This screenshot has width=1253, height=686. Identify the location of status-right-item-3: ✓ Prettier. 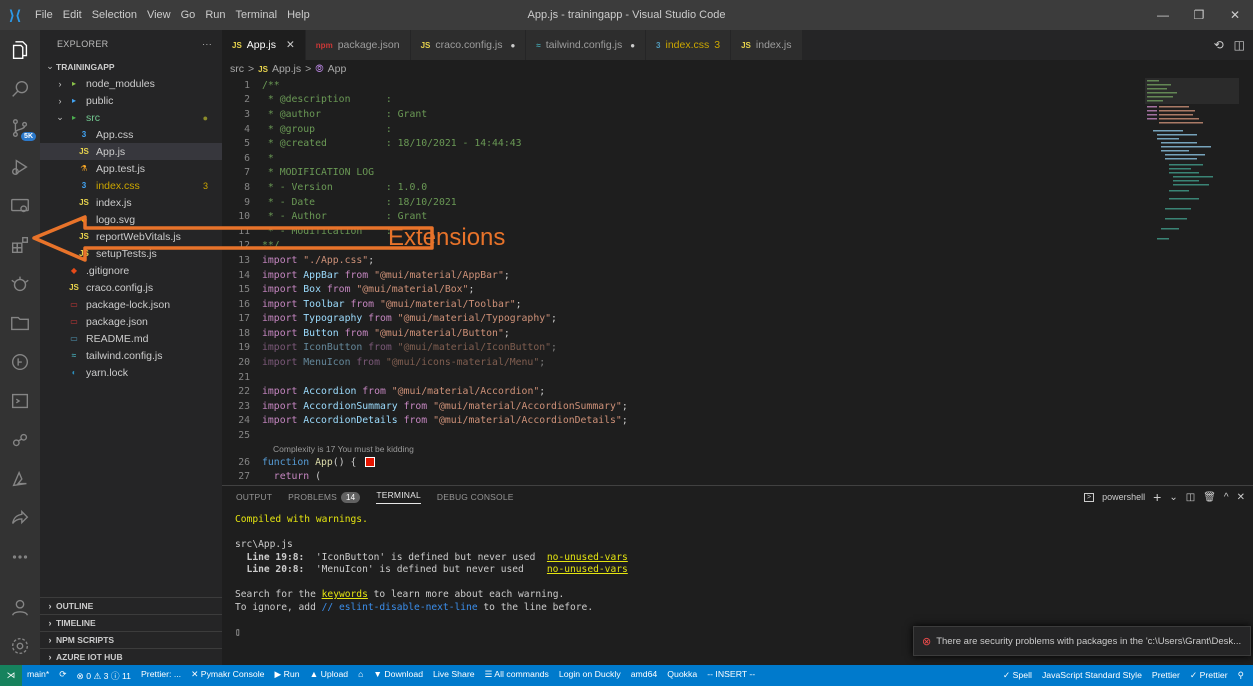
(1209, 675).